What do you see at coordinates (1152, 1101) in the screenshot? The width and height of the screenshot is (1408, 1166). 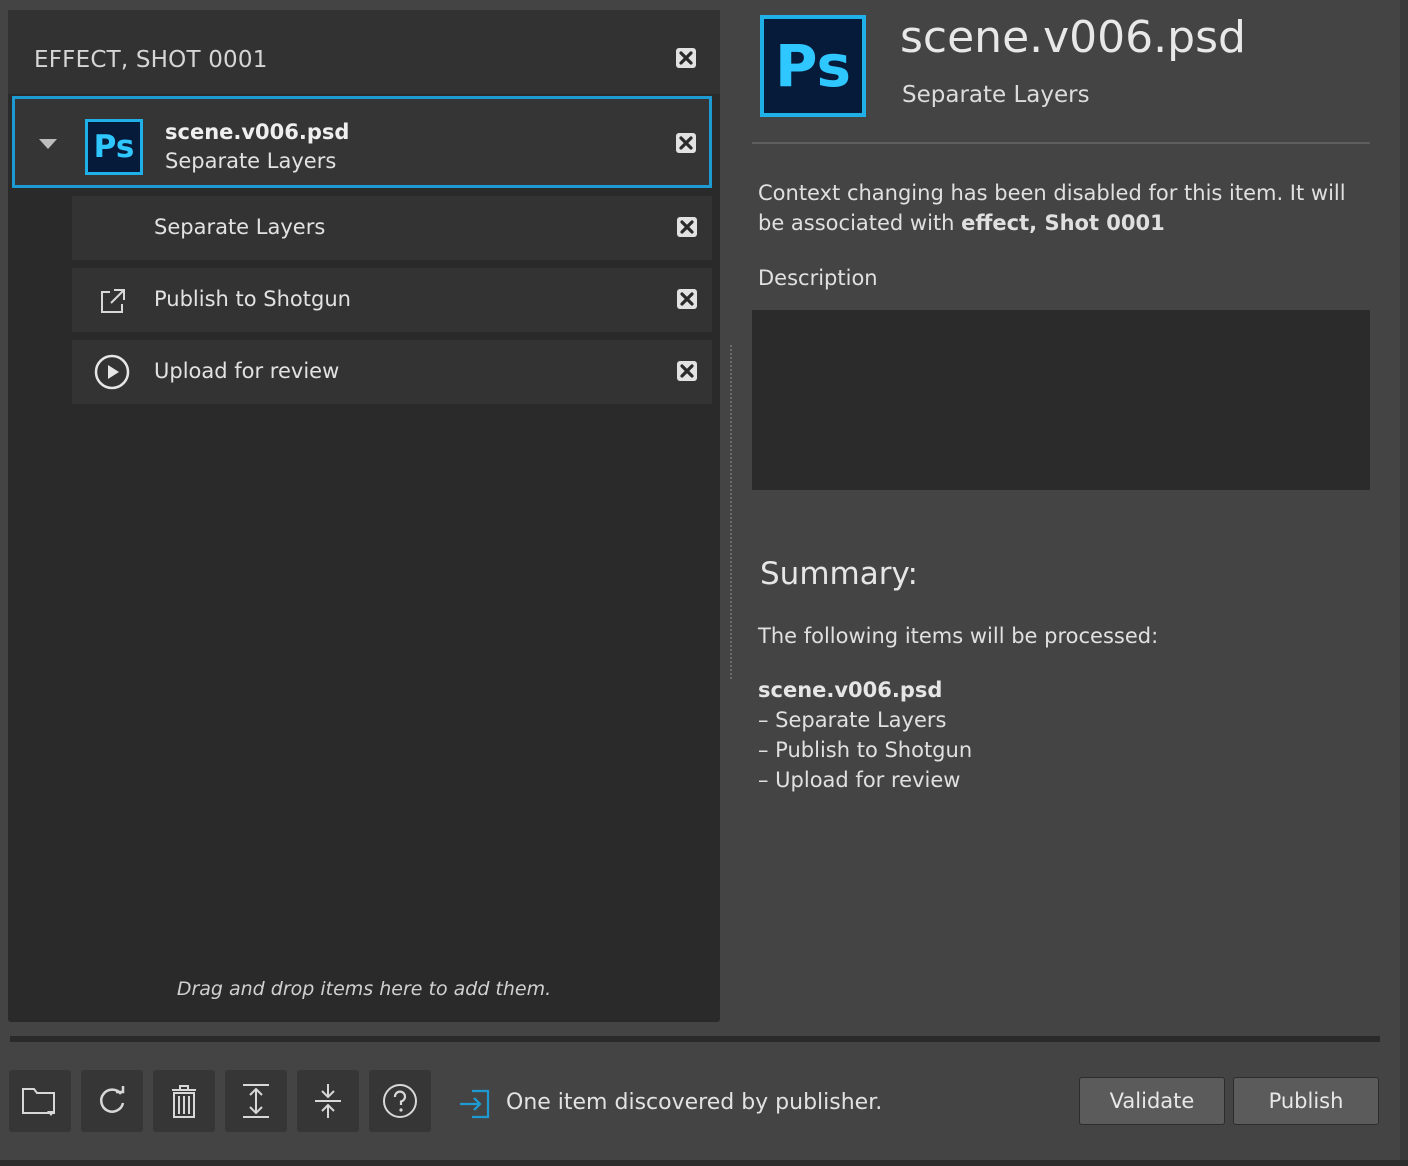 I see `validate-button: Validate` at bounding box center [1152, 1101].